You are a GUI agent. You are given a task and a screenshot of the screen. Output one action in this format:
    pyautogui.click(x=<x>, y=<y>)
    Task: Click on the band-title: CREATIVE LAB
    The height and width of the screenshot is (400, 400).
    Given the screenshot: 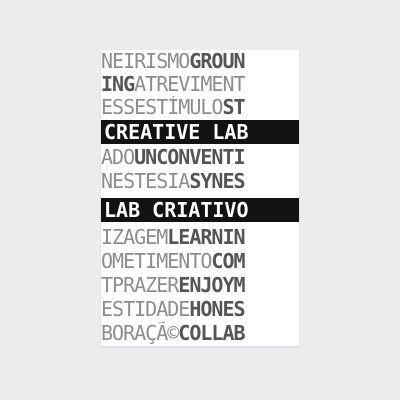 What is the action you would take?
    pyautogui.click(x=176, y=132)
    